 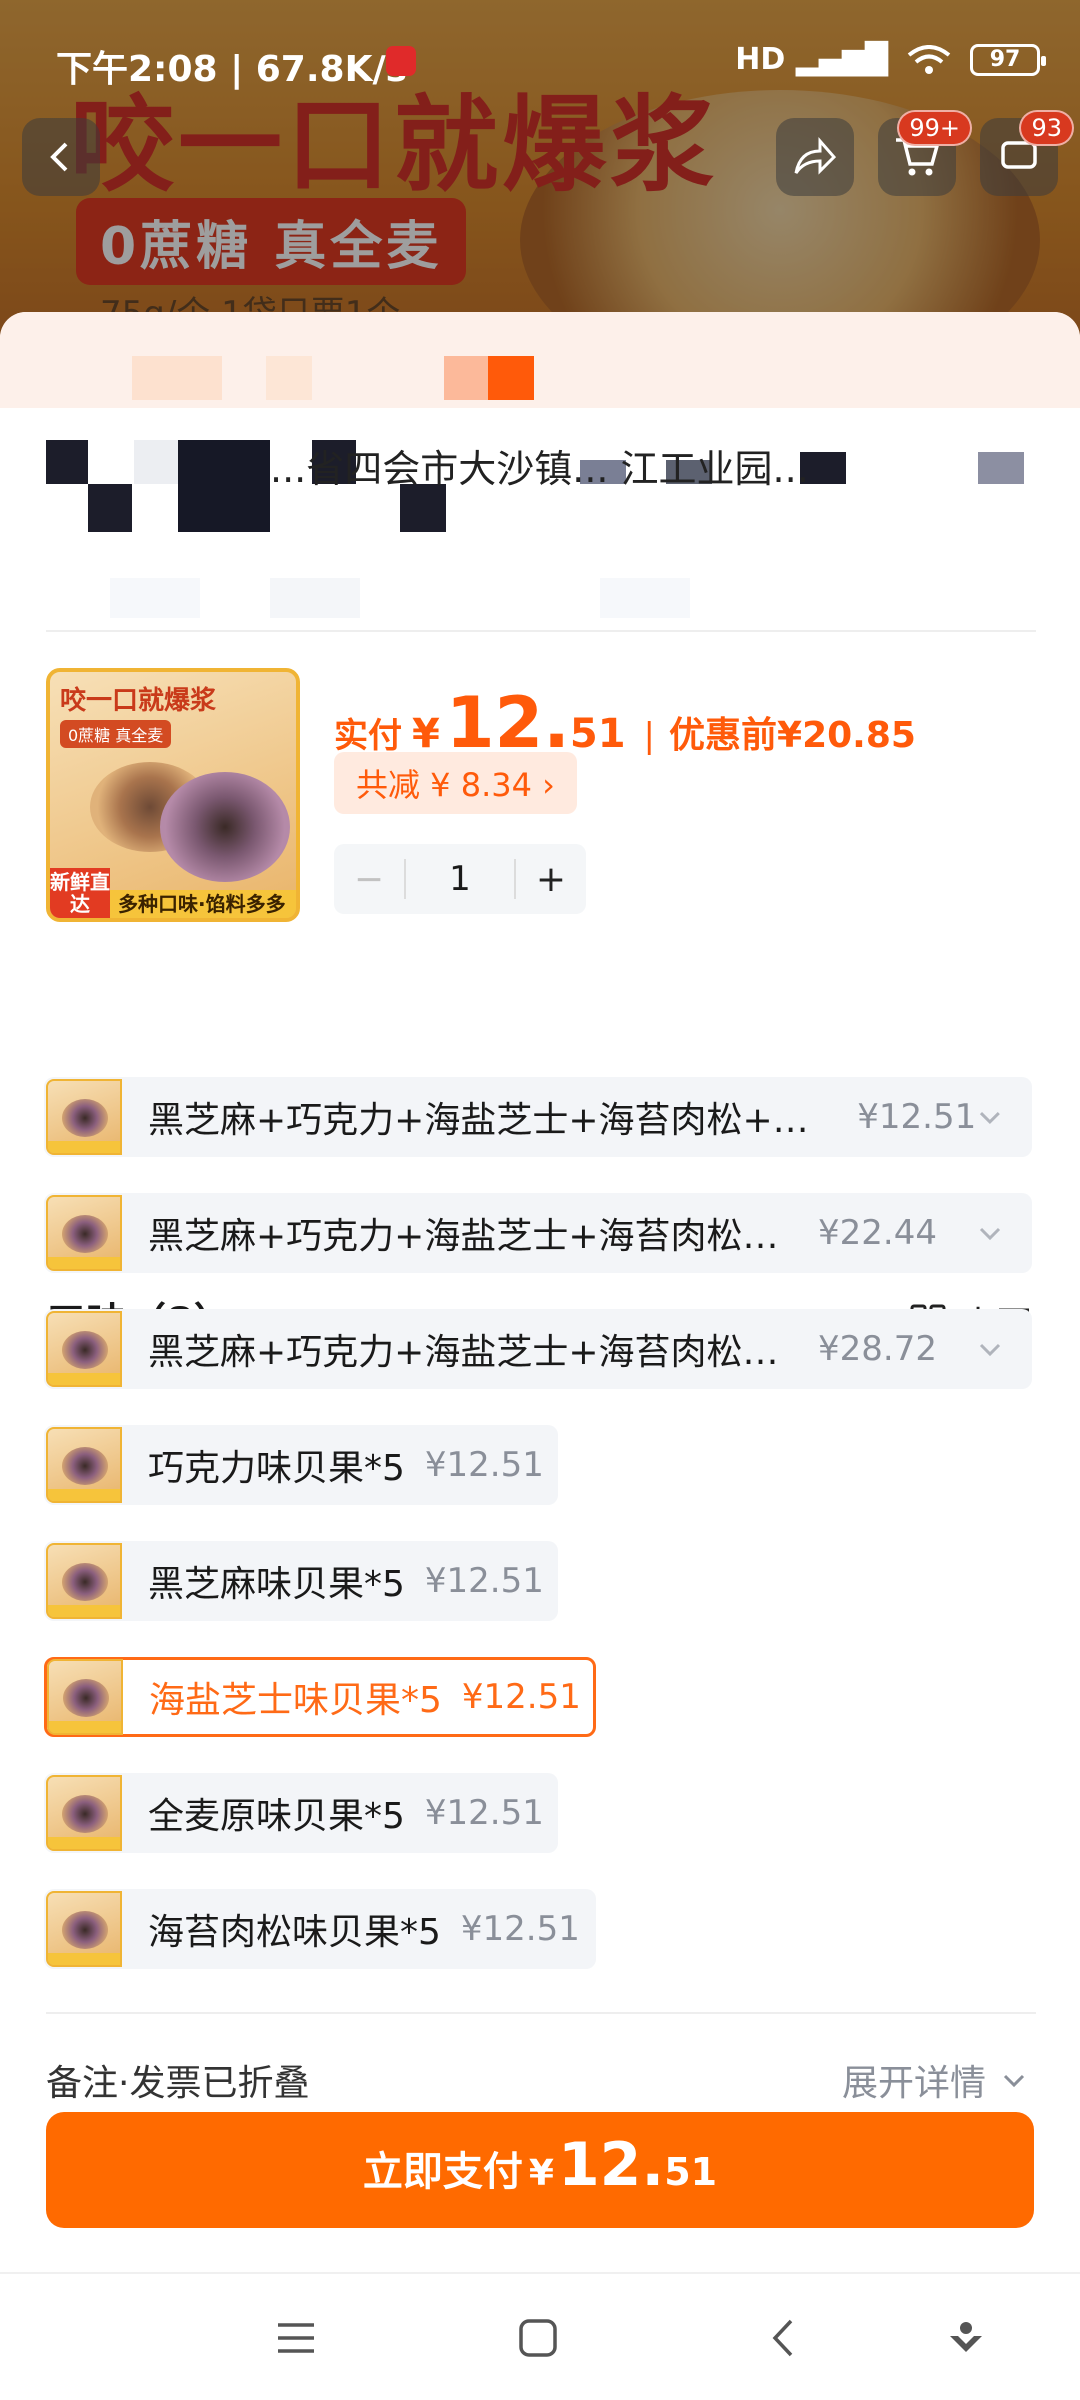 I want to click on flavor-option: 黑芝麻味贝果*5 ¥12.51, so click(x=301, y=1581).